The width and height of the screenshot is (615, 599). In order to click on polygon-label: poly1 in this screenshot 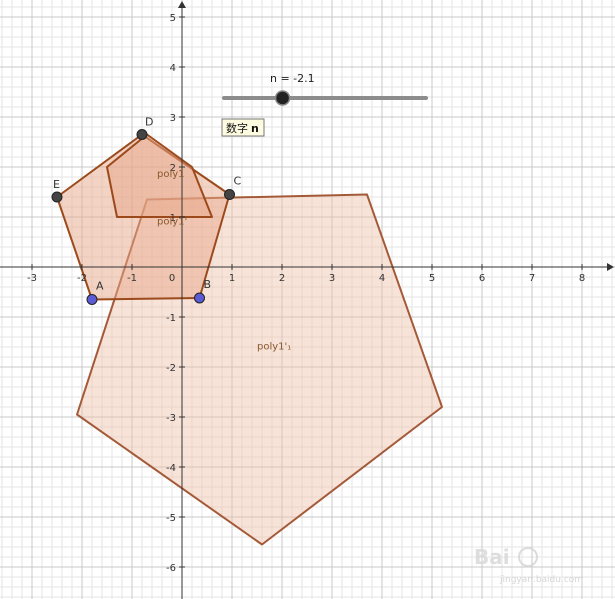, I will do `click(171, 174)`.